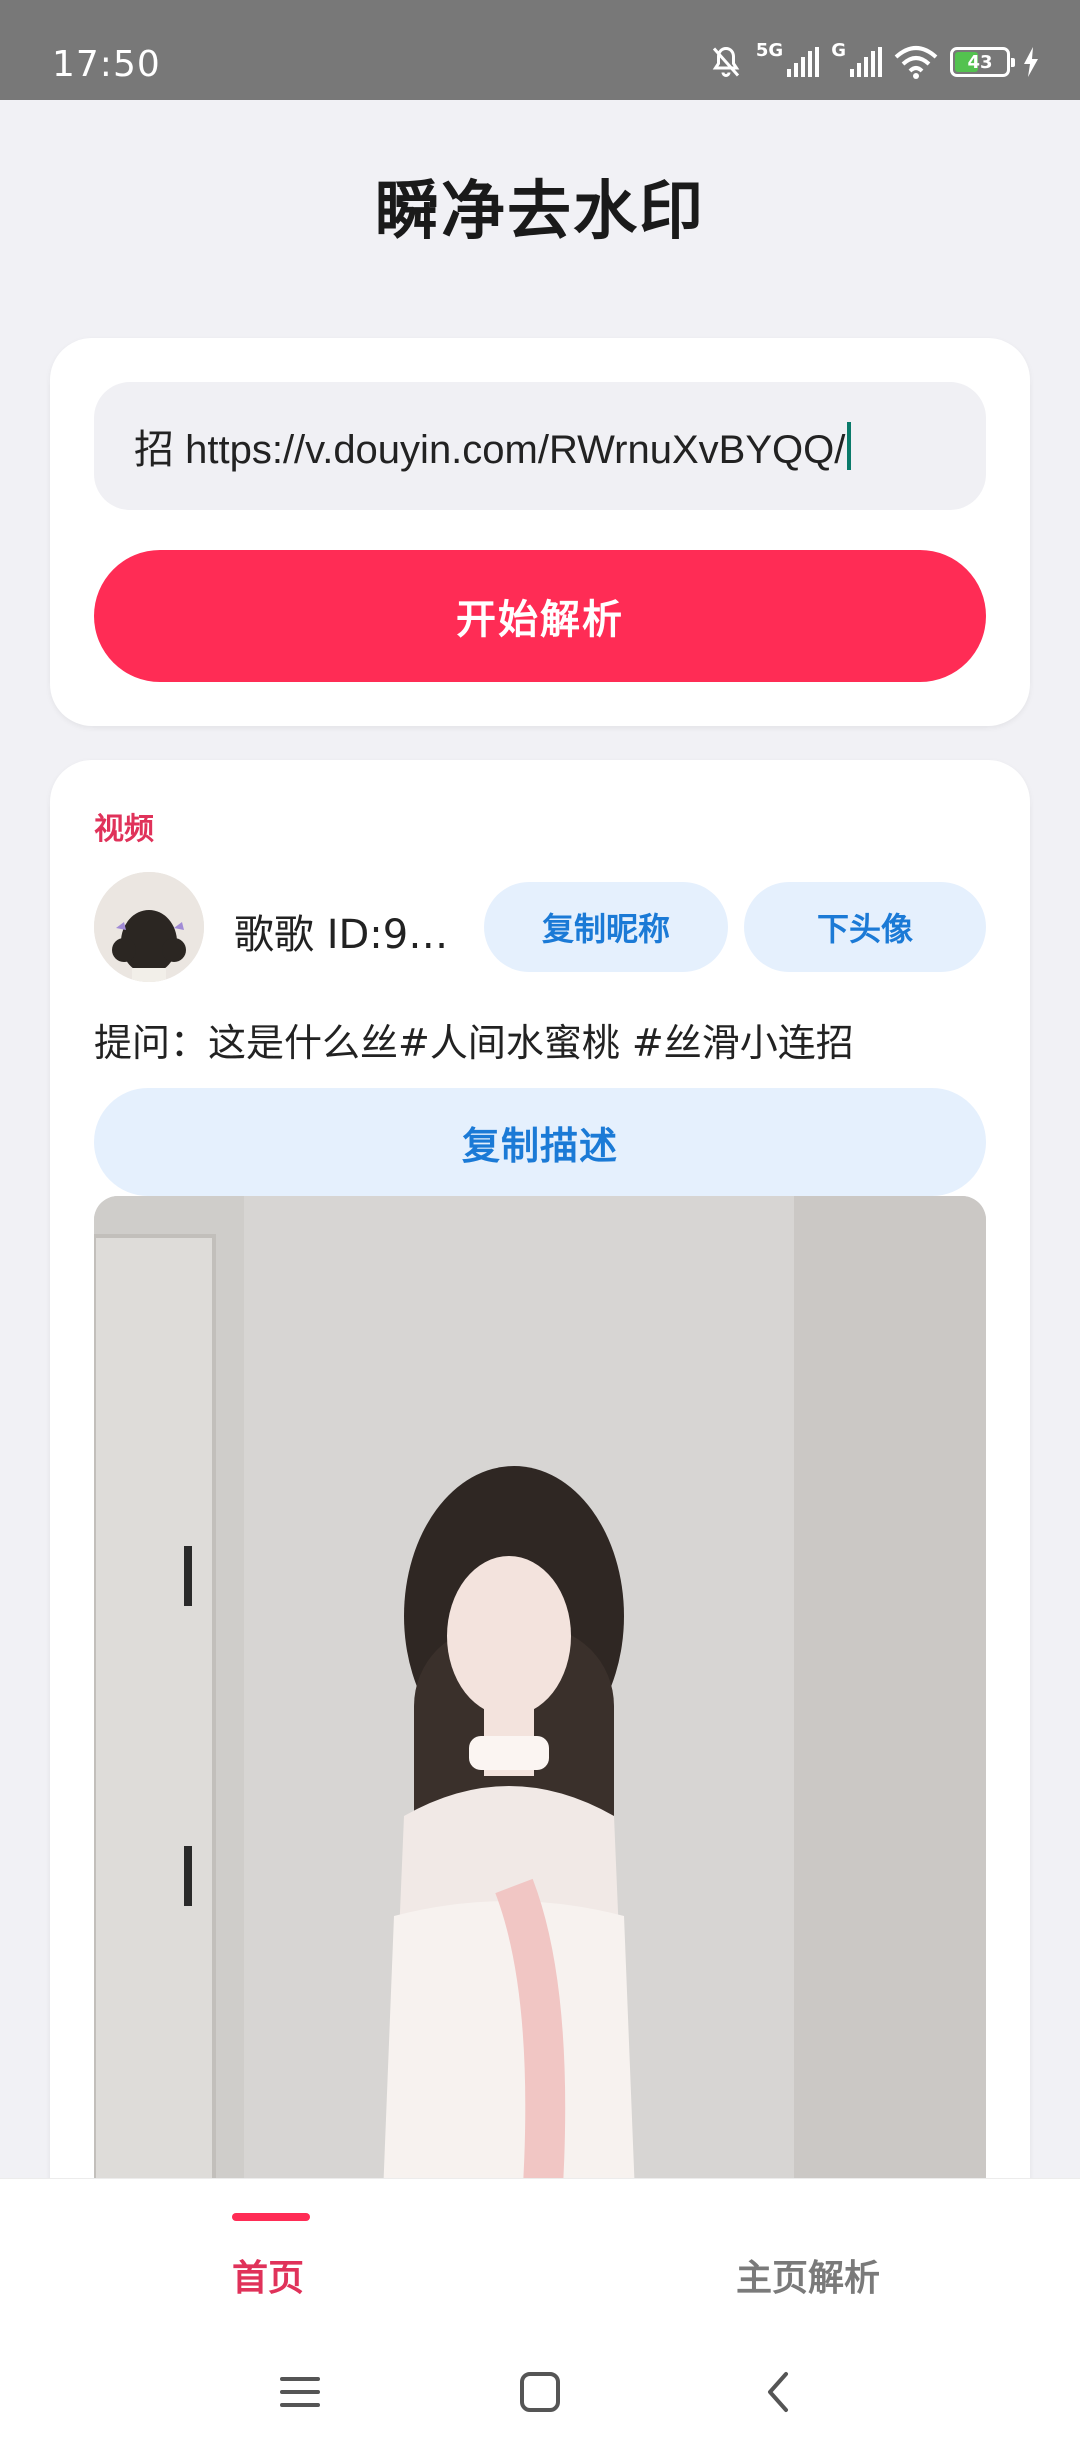 The width and height of the screenshot is (1080, 2461). What do you see at coordinates (540, 1142) in the screenshot?
I see `copy-description-button: 复制描述` at bounding box center [540, 1142].